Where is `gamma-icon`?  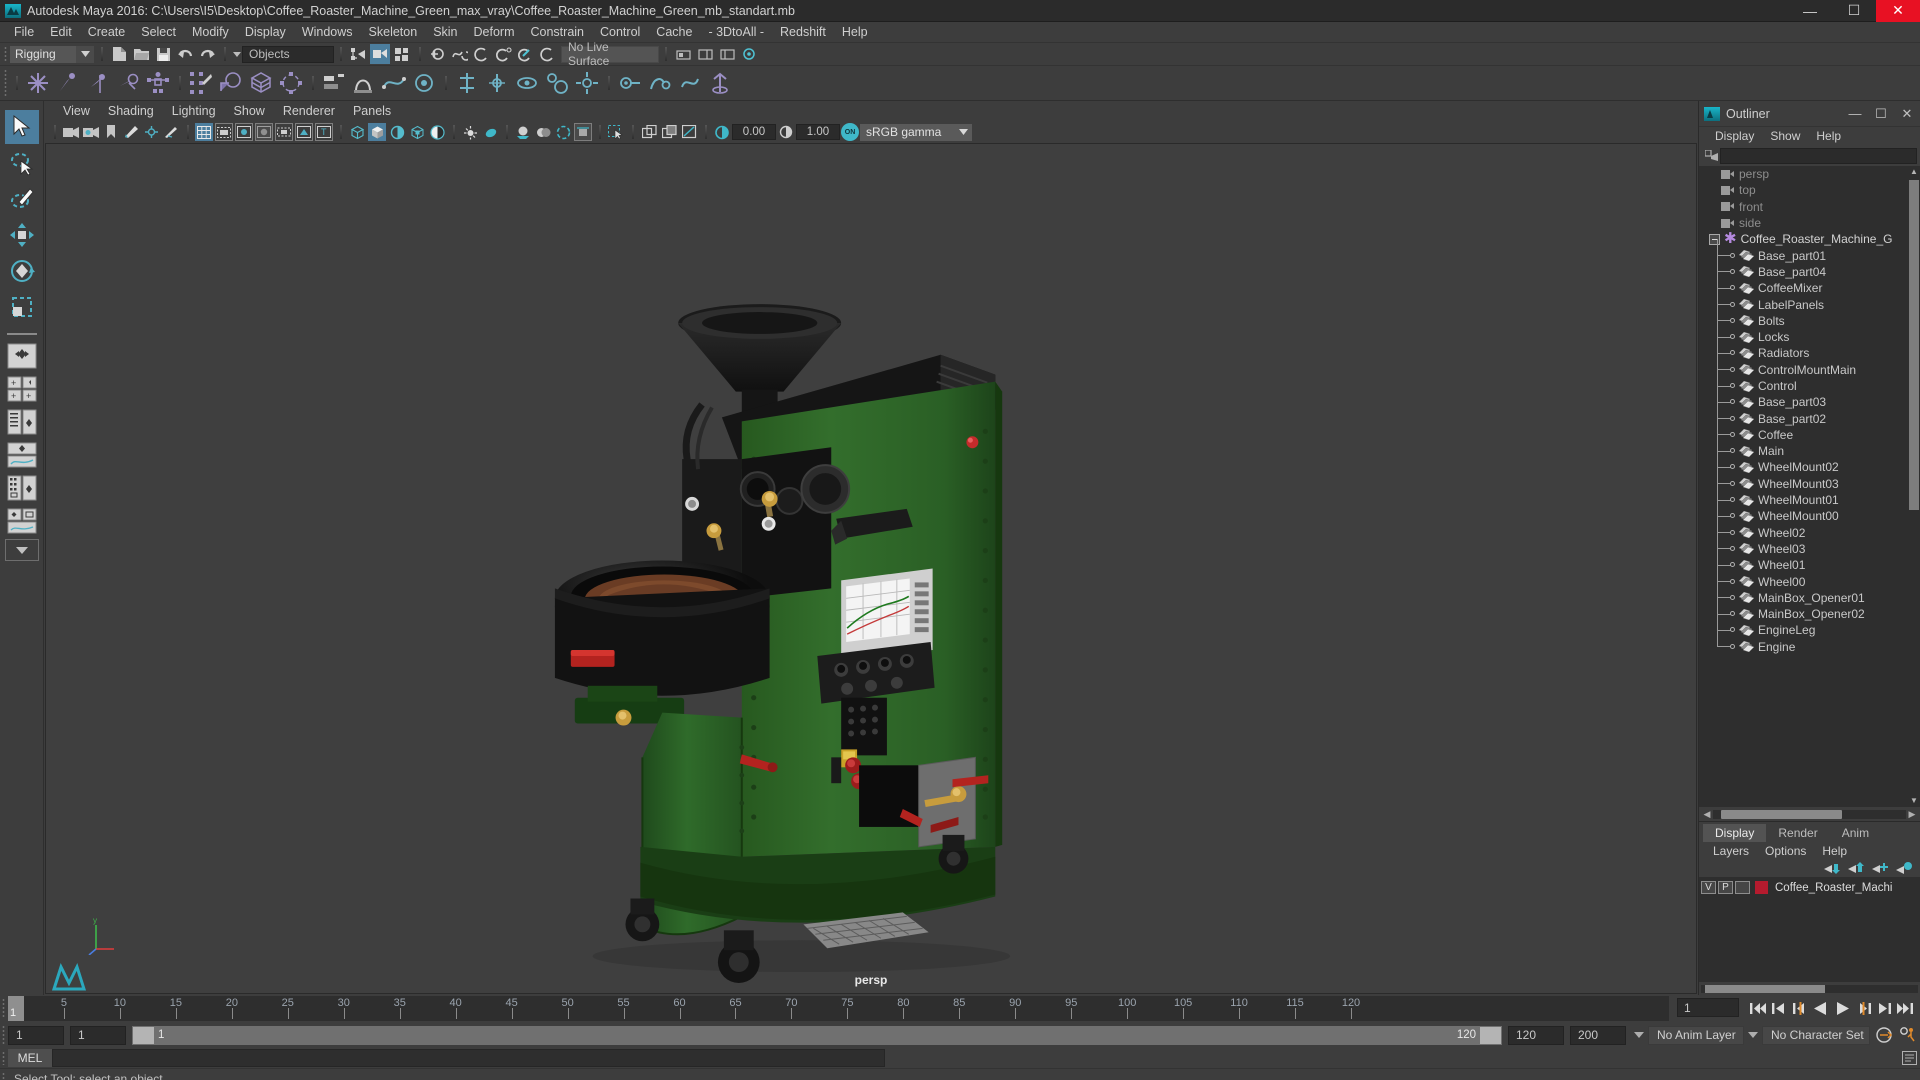 gamma-icon is located at coordinates (786, 132).